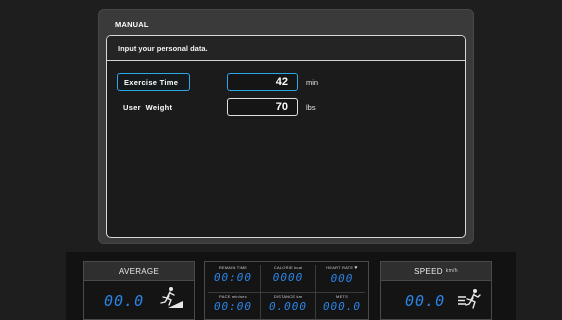  I want to click on distance-value: 0.000, so click(288, 306).